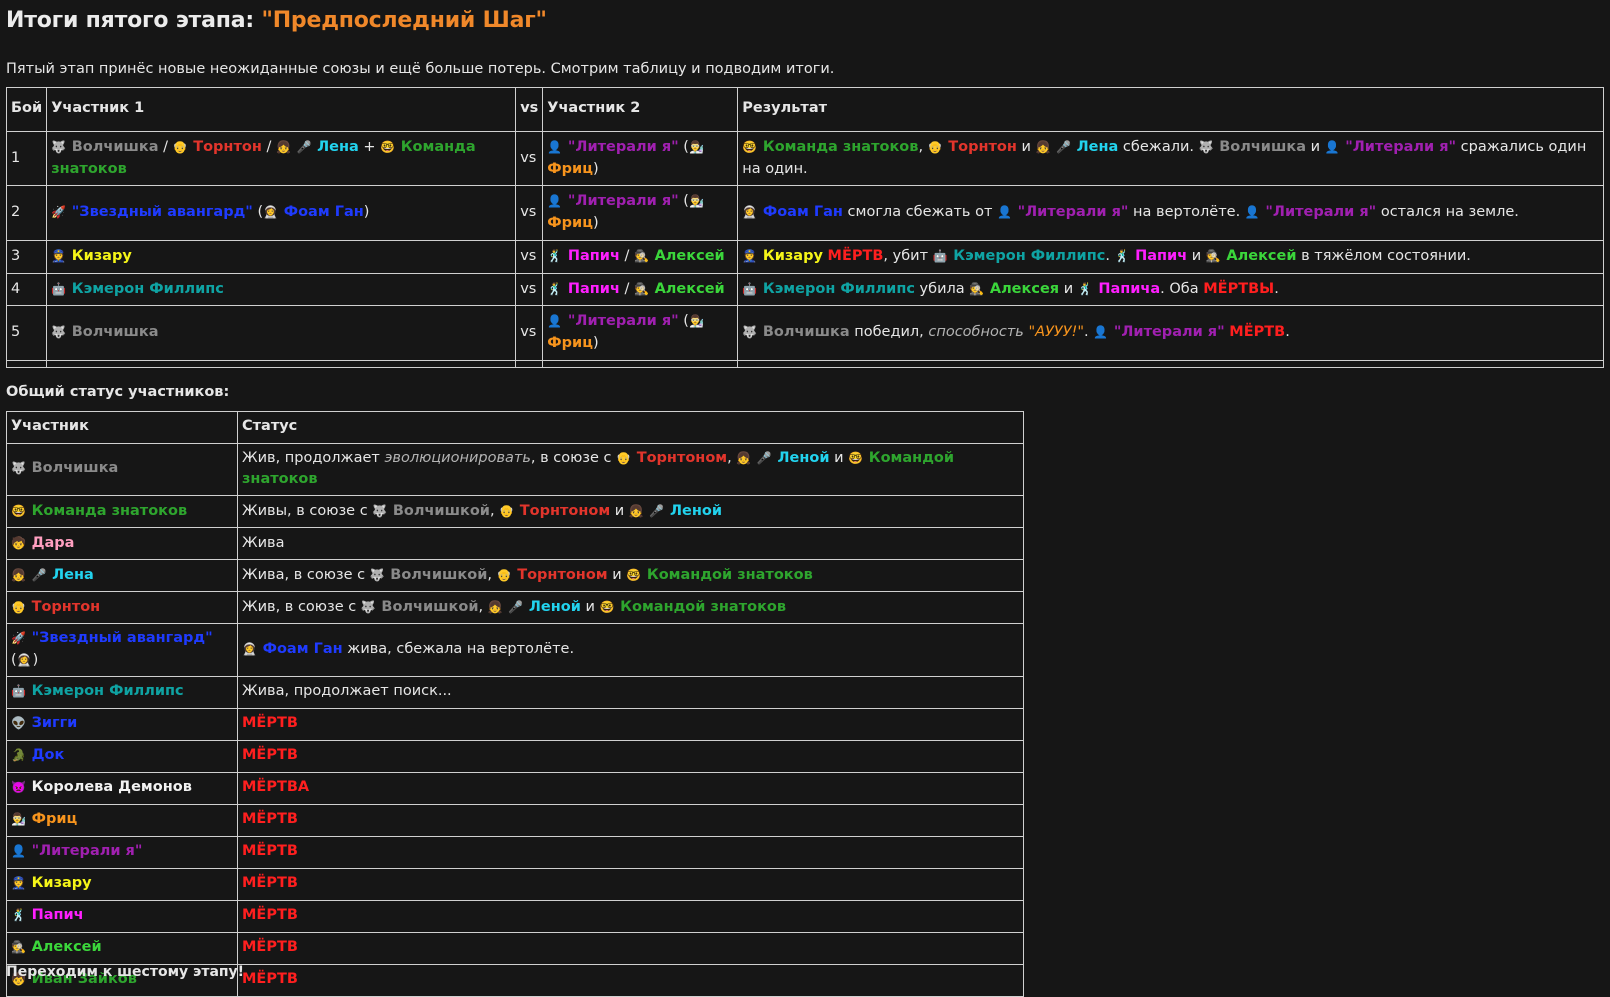 This screenshot has width=1610, height=997. What do you see at coordinates (276, 20) in the screenshot?
I see `page-title: Итоги пятого этапа: "Предпоследний Шаг"` at bounding box center [276, 20].